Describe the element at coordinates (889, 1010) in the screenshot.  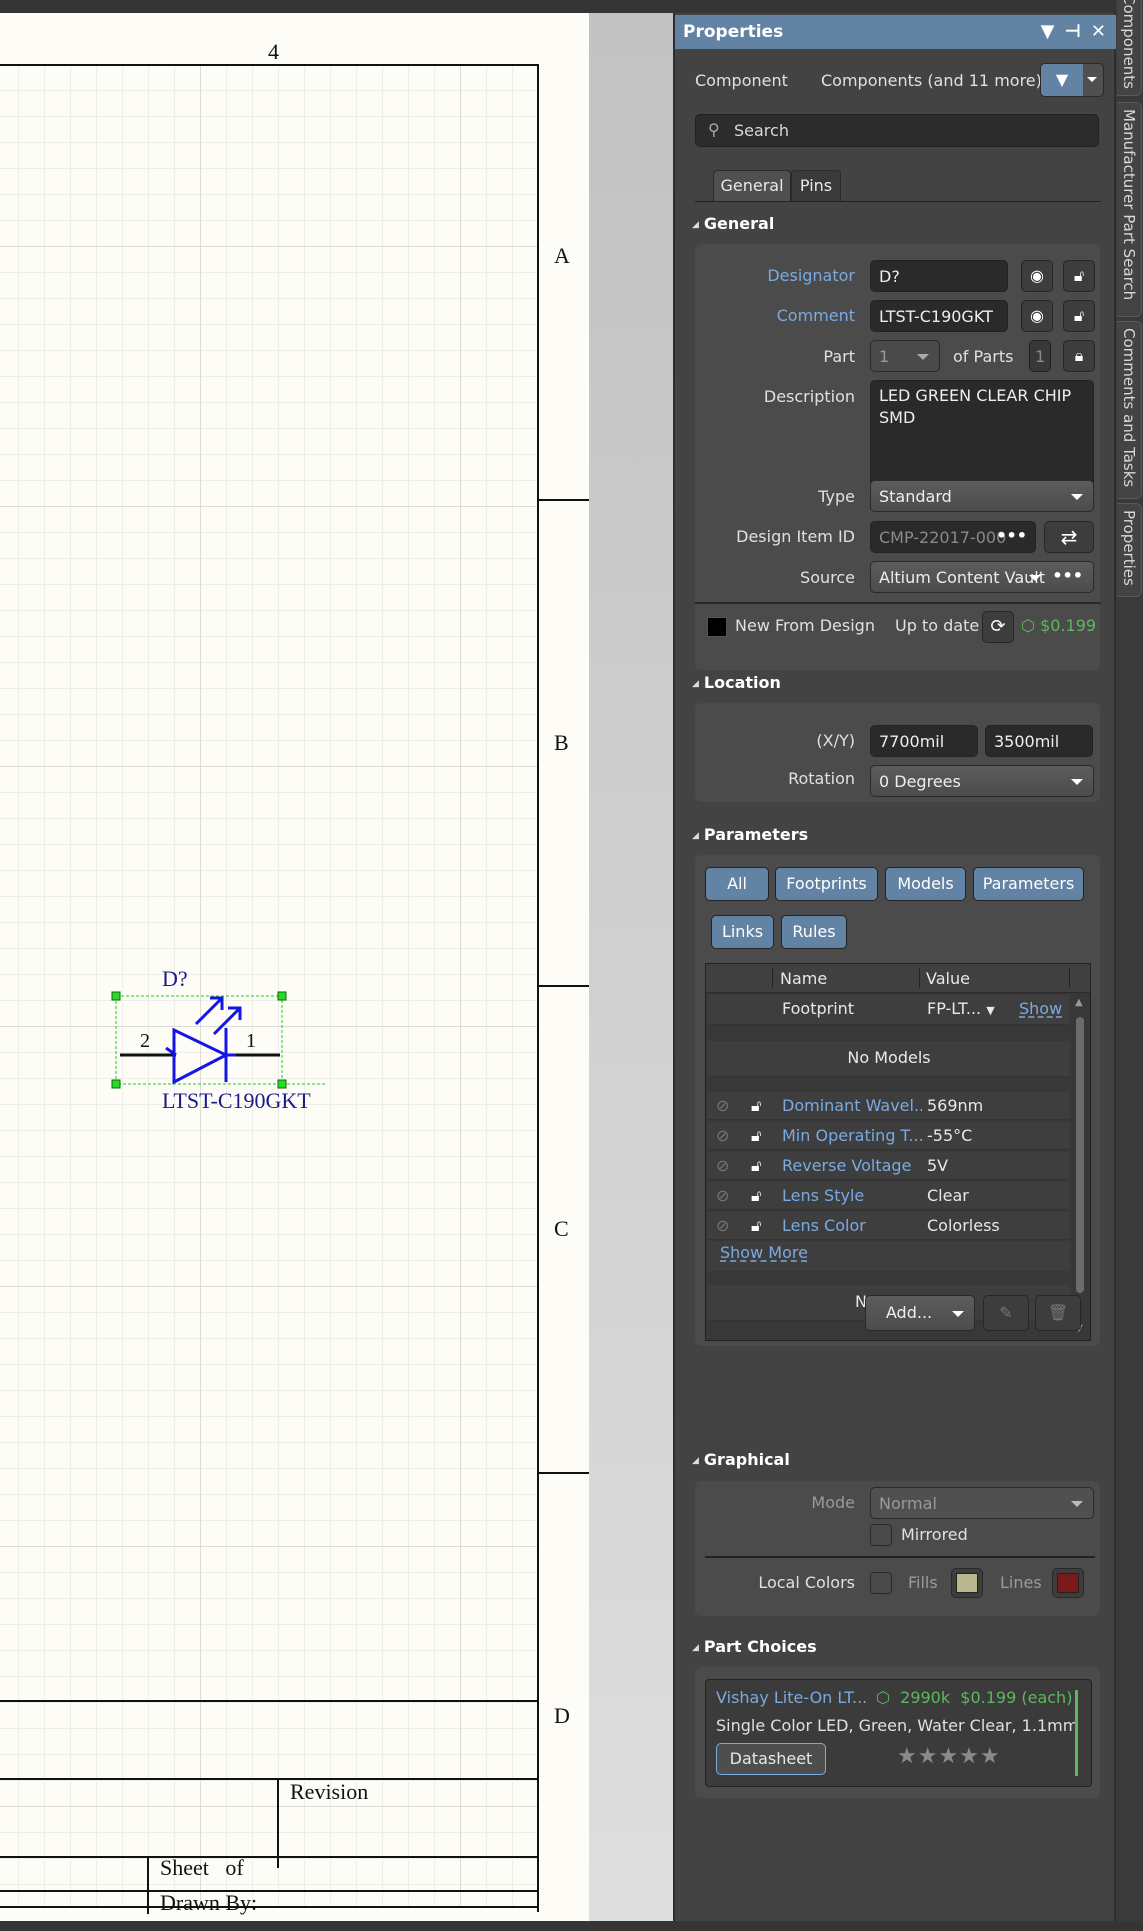
I see `footprint-row: Footprint FP-LT... ▼ Show` at that location.